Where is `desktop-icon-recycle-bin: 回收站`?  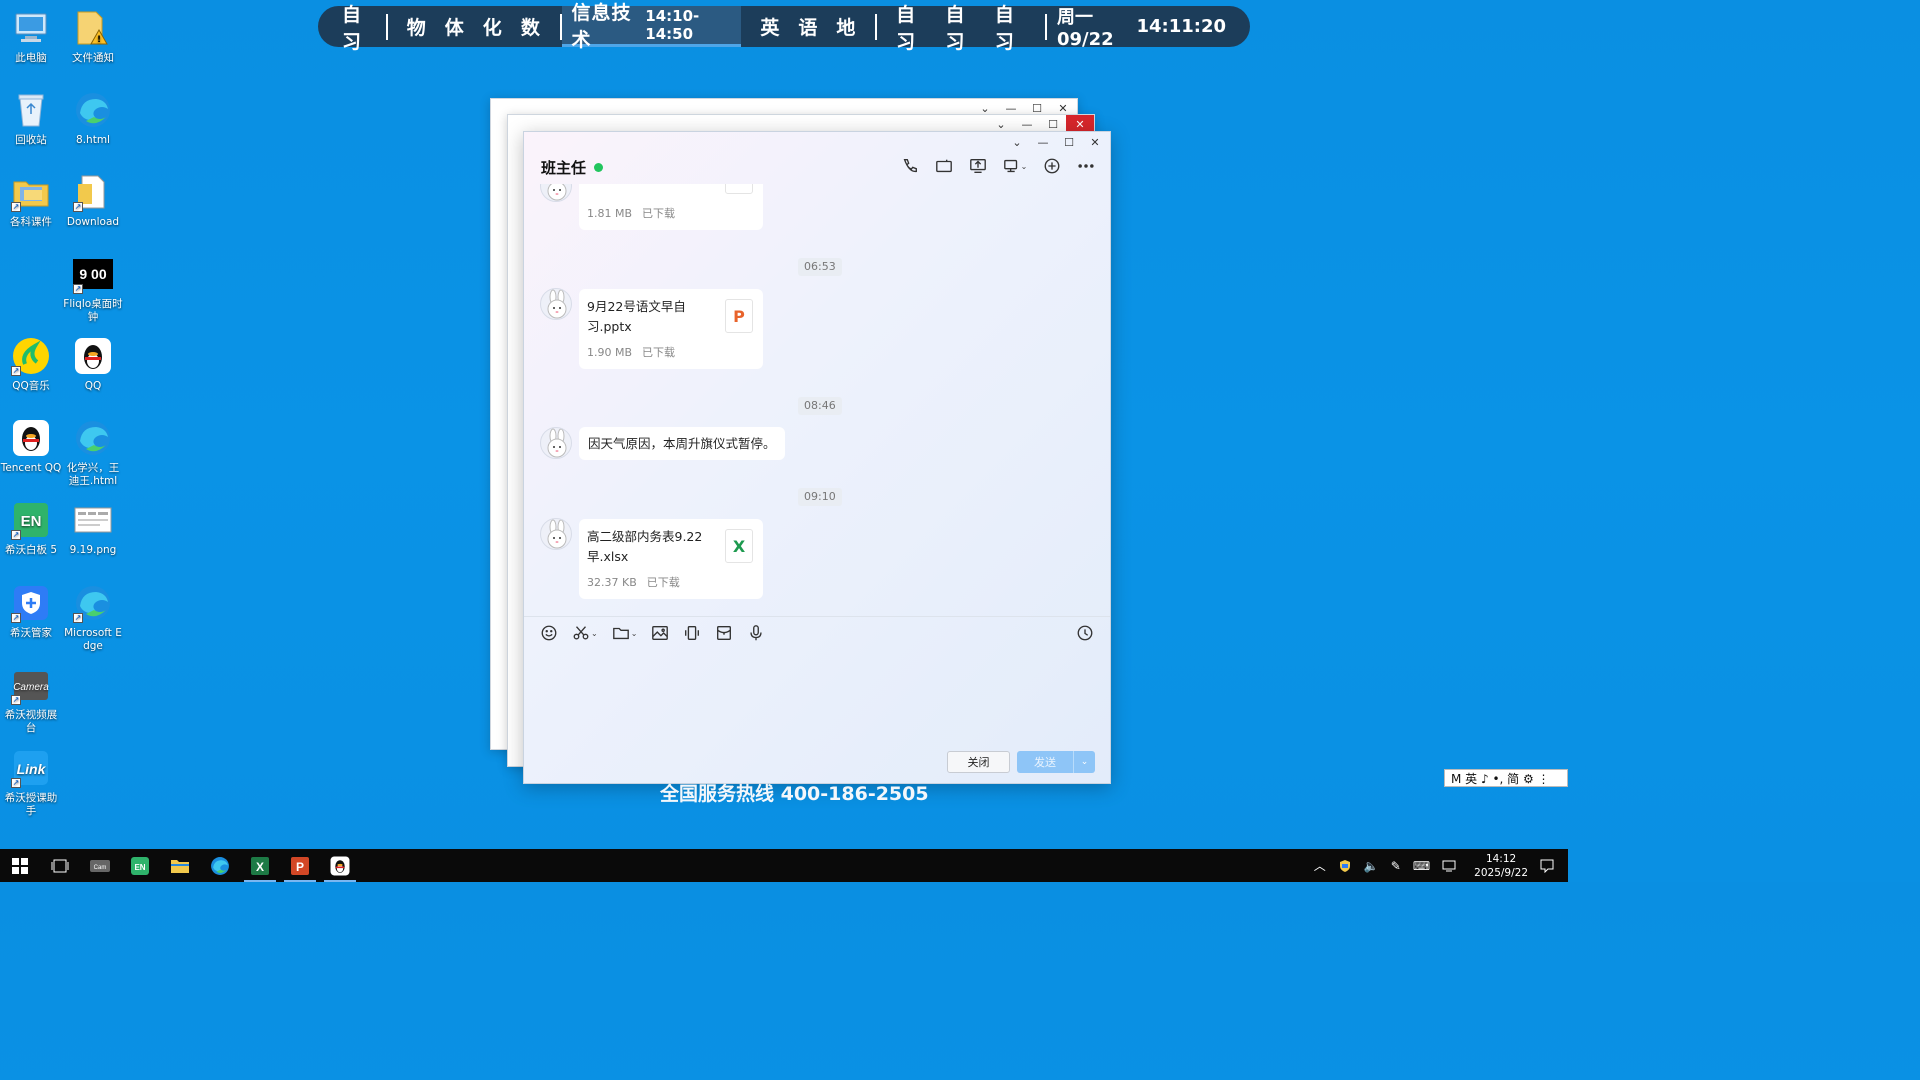 desktop-icon-recycle-bin: 回收站 is located at coordinates (31, 118).